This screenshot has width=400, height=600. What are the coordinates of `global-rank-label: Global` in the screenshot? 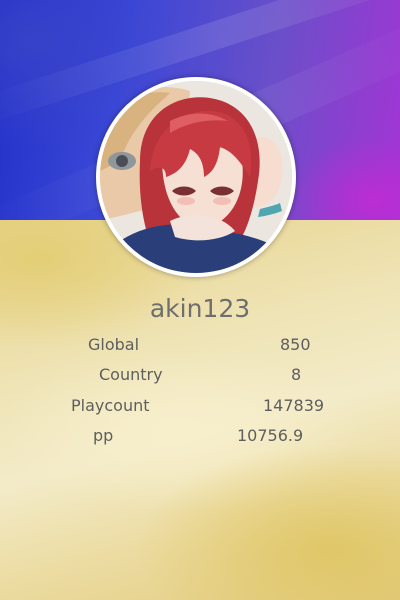 It's located at (114, 344).